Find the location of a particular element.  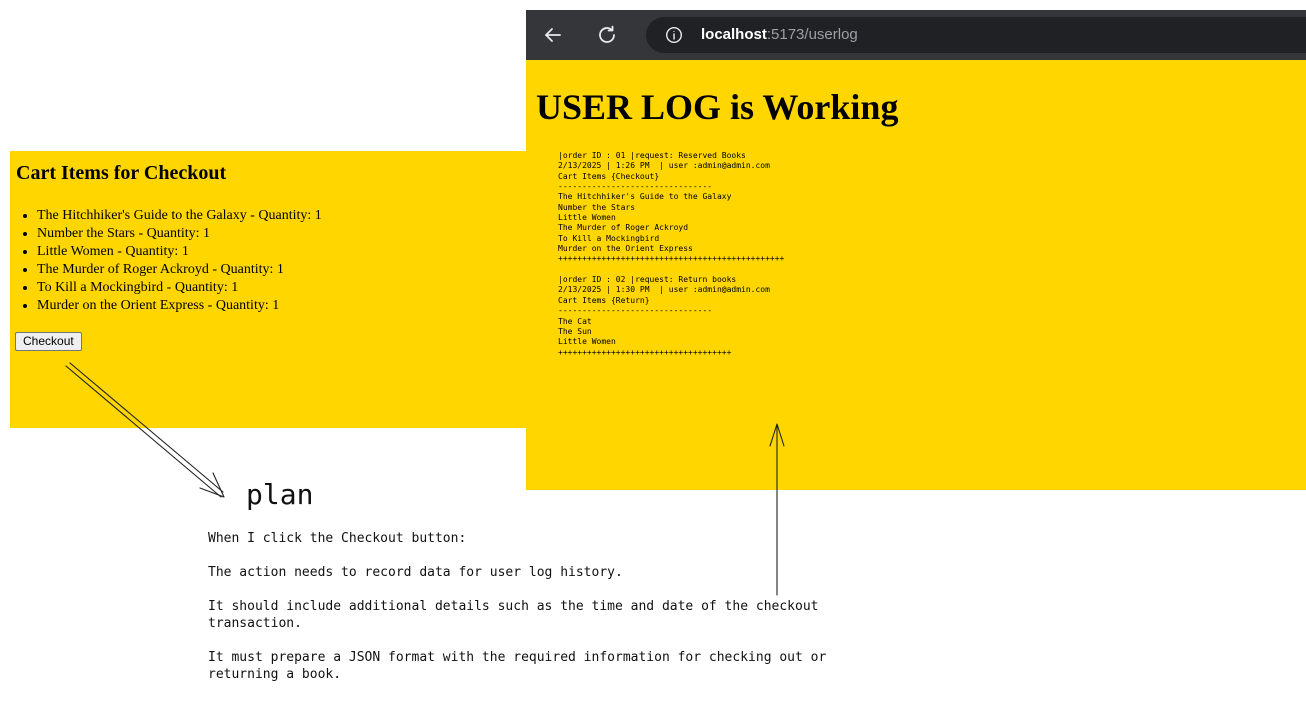

plan-heading: plan is located at coordinates (280, 494).